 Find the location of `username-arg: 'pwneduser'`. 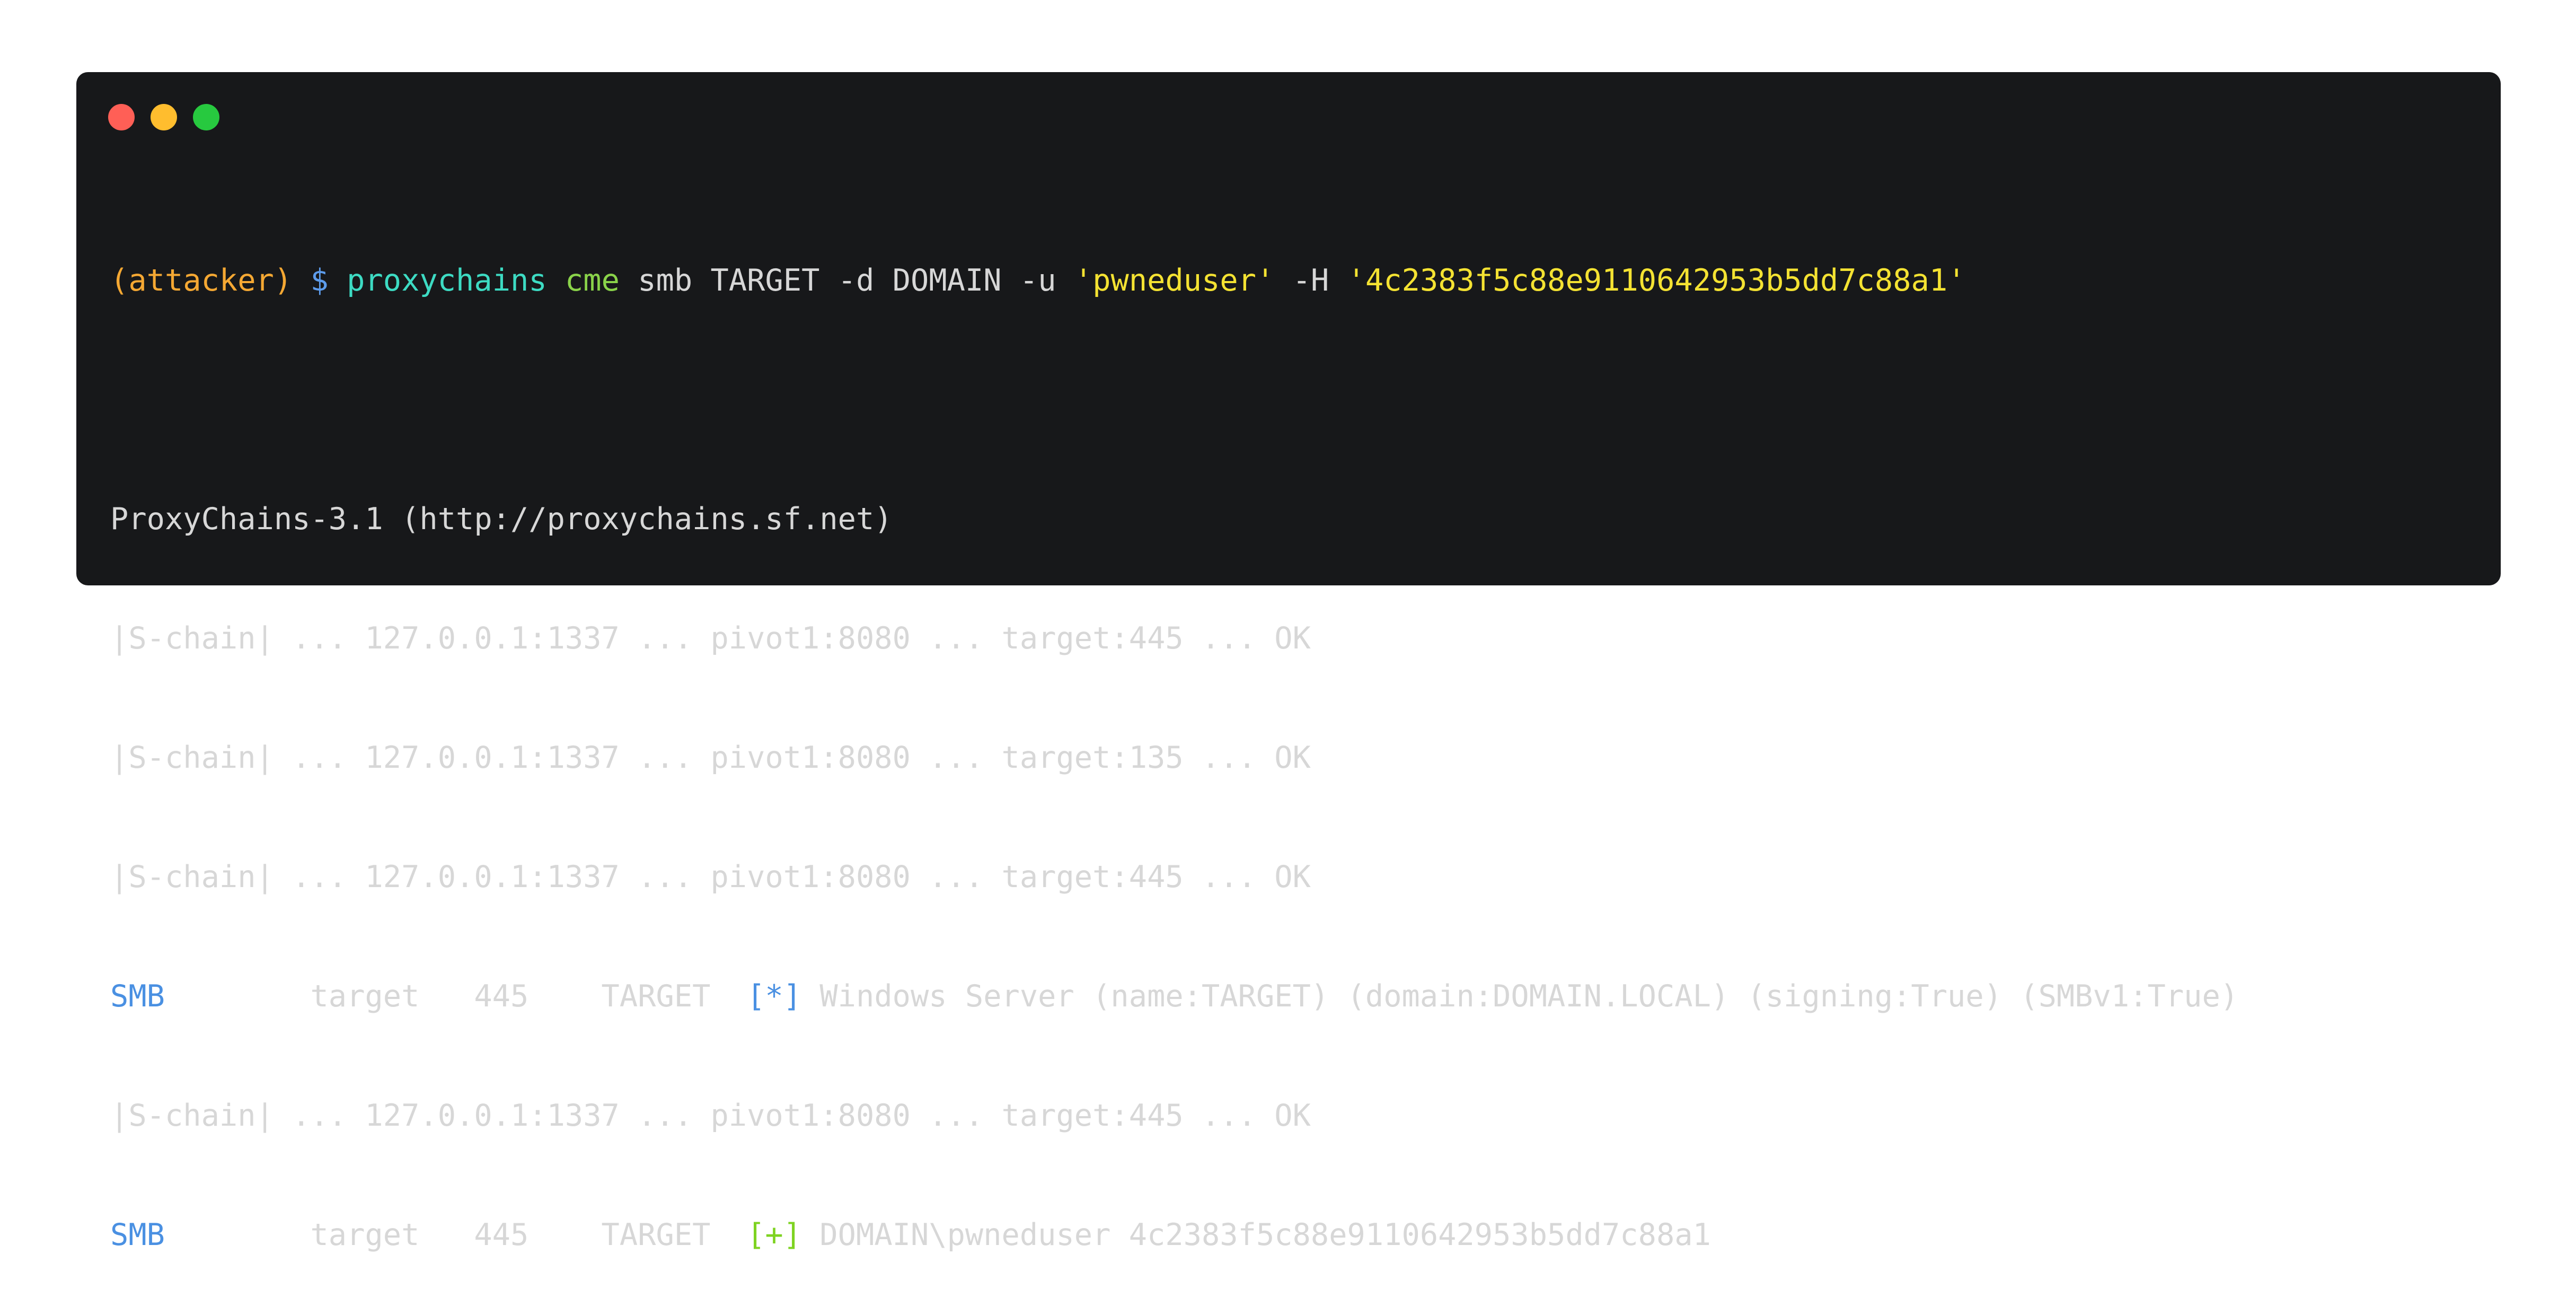

username-arg: 'pwneduser' is located at coordinates (1174, 281).